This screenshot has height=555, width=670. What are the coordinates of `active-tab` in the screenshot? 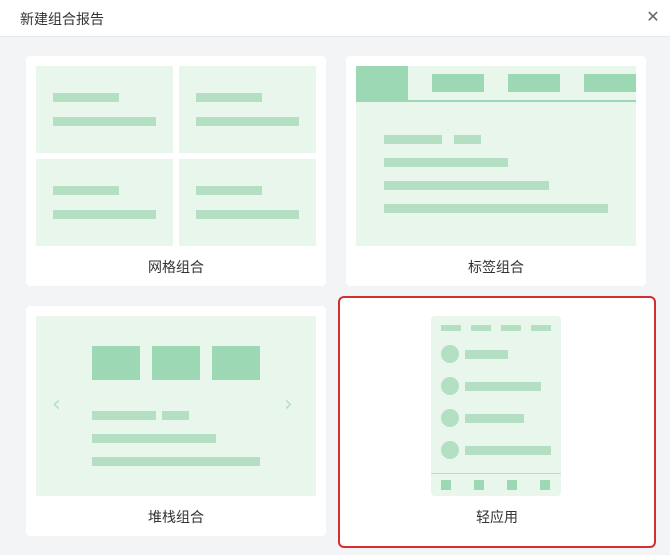 It's located at (382, 83).